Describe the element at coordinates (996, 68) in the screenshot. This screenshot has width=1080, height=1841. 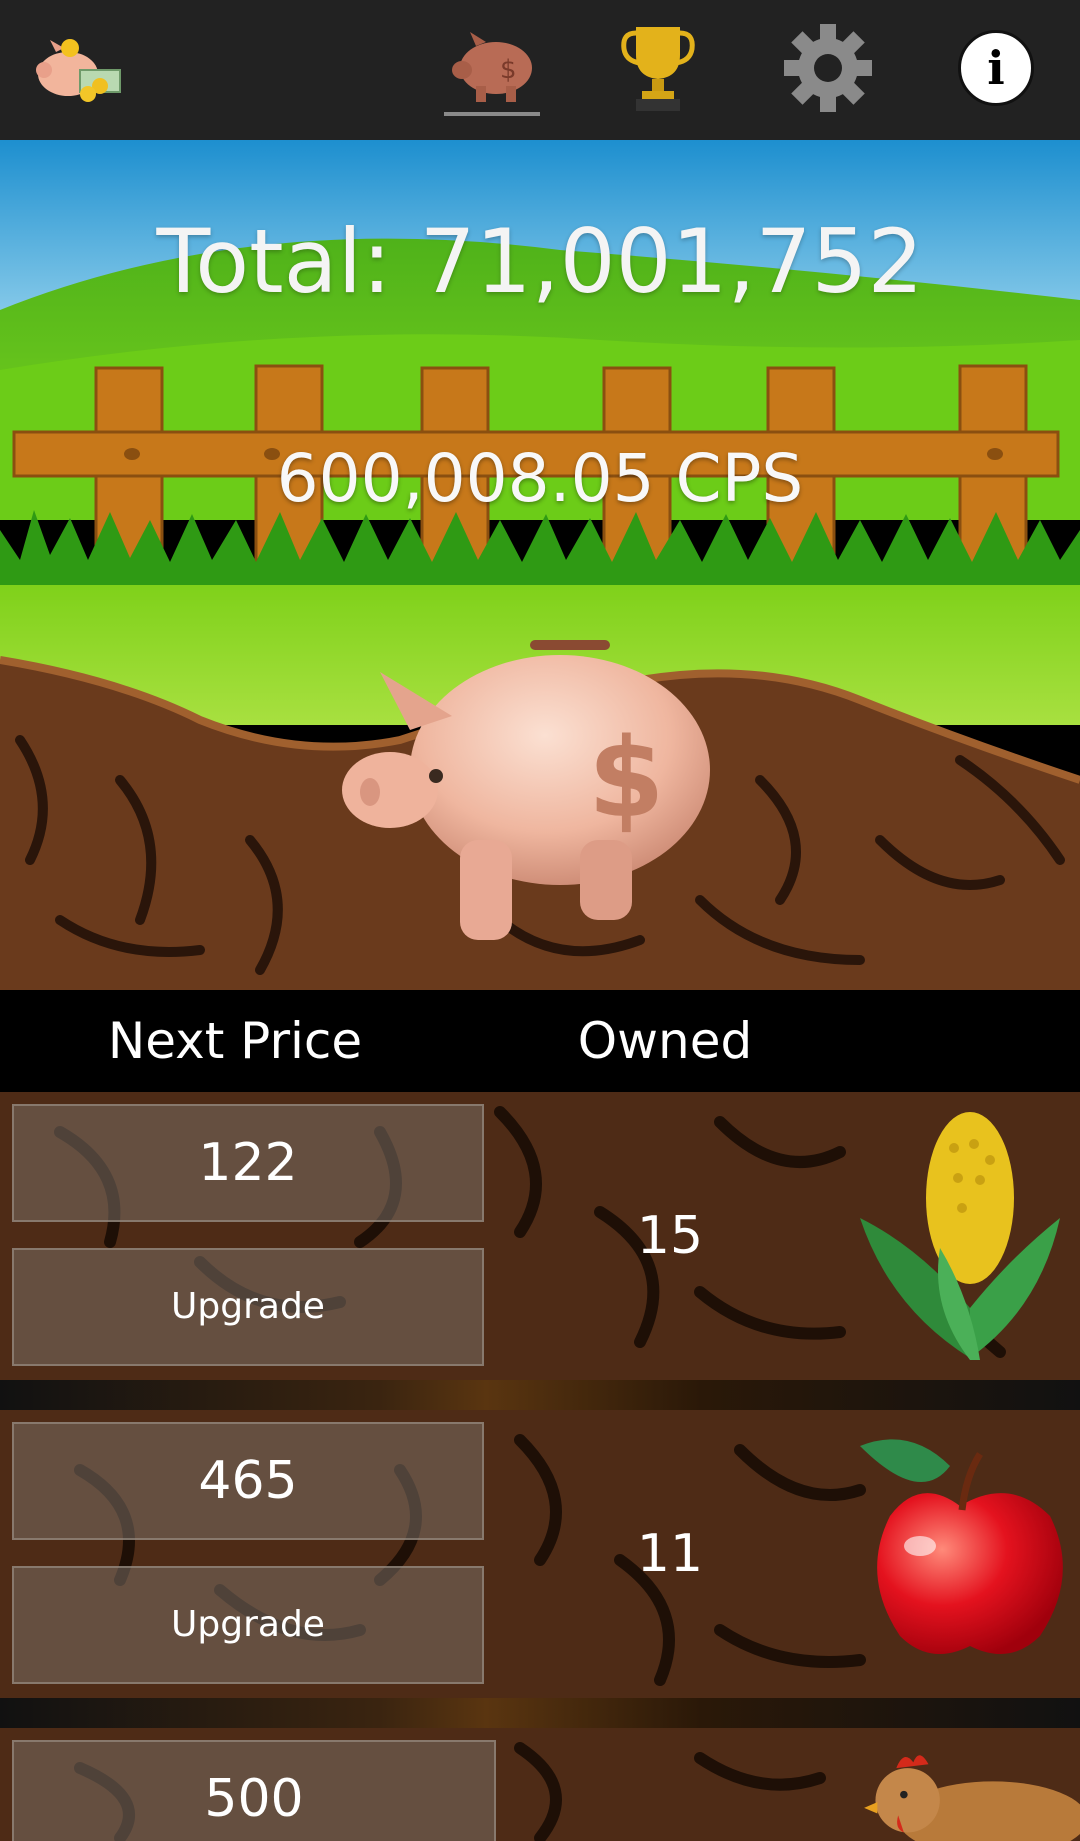
I see `info-button: i` at that location.